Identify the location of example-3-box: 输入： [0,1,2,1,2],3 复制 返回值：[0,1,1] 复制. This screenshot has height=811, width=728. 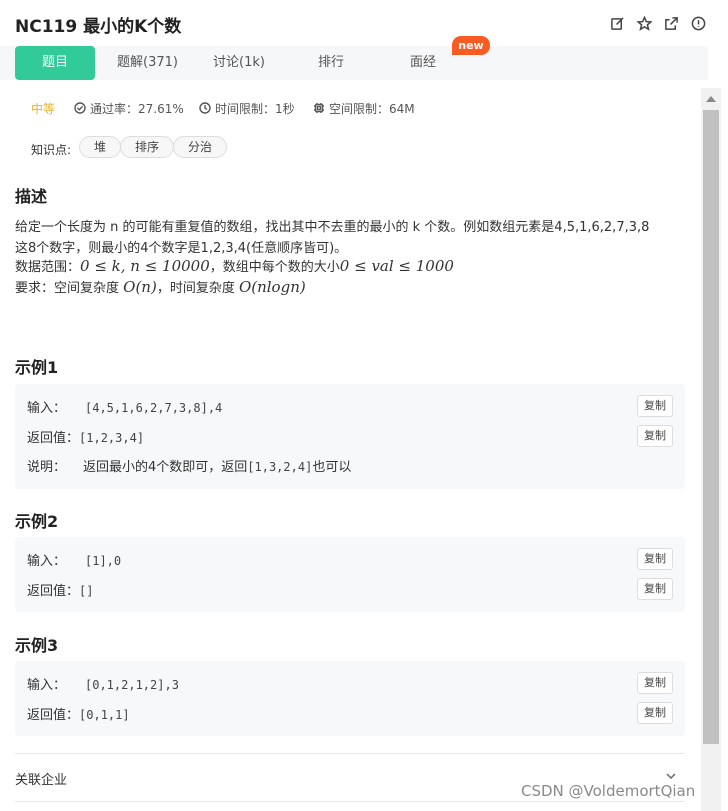
(350, 698).